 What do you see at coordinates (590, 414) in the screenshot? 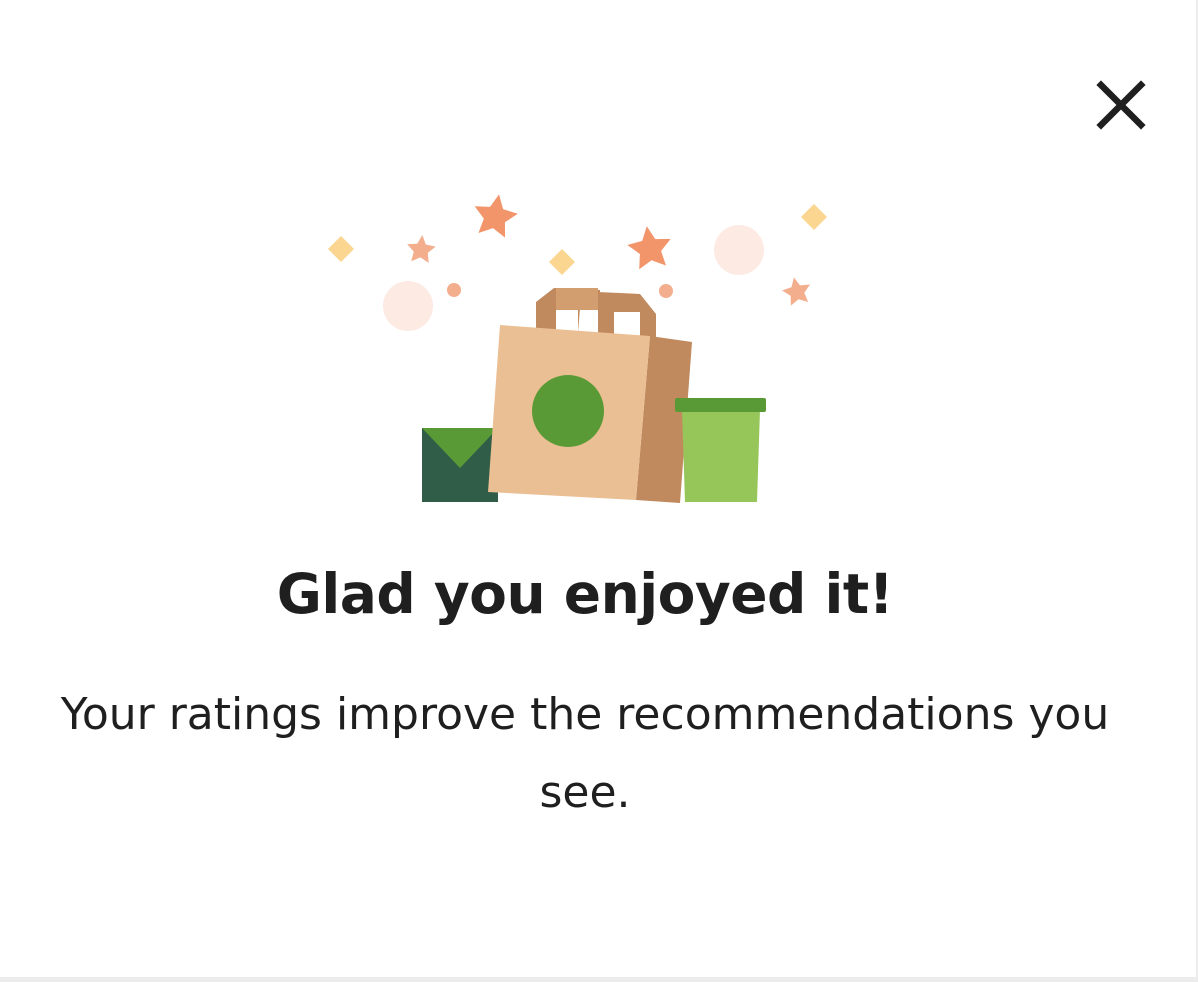
I see `shopping-bag-shape` at bounding box center [590, 414].